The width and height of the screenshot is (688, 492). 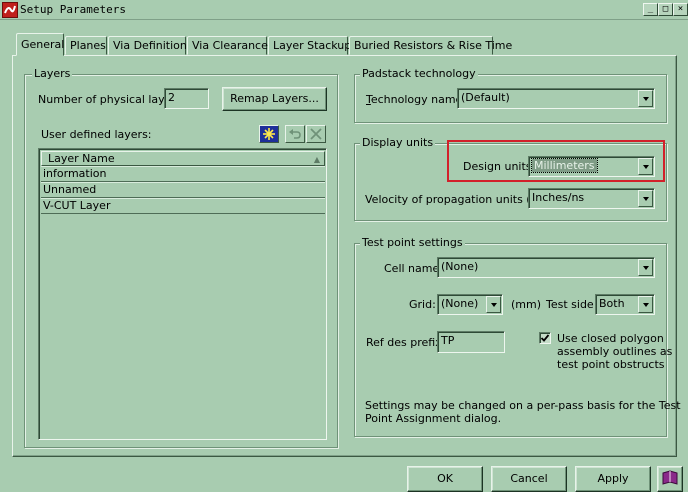 What do you see at coordinates (96, 134) in the screenshot?
I see `user-defined-layers-label: User defined layers:` at bounding box center [96, 134].